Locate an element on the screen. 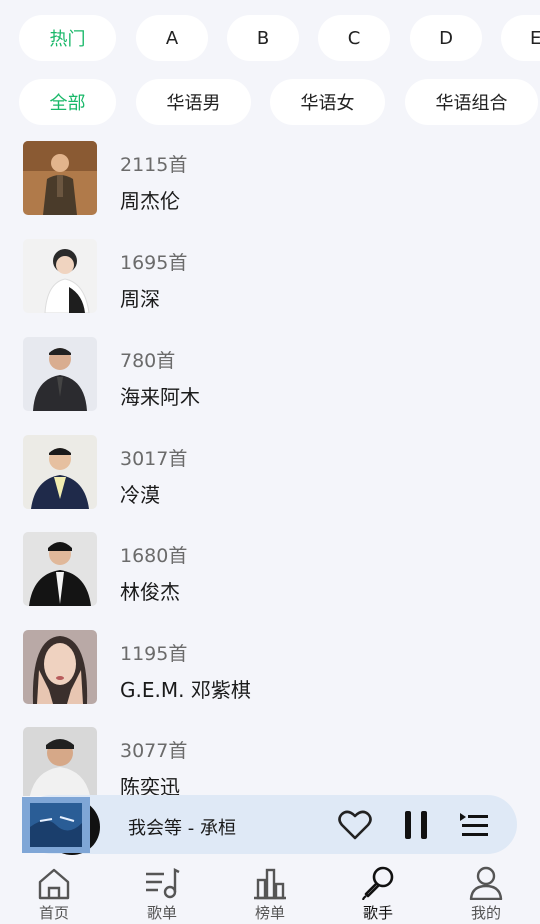  nav-me: 我的 is located at coordinates (486, 893).